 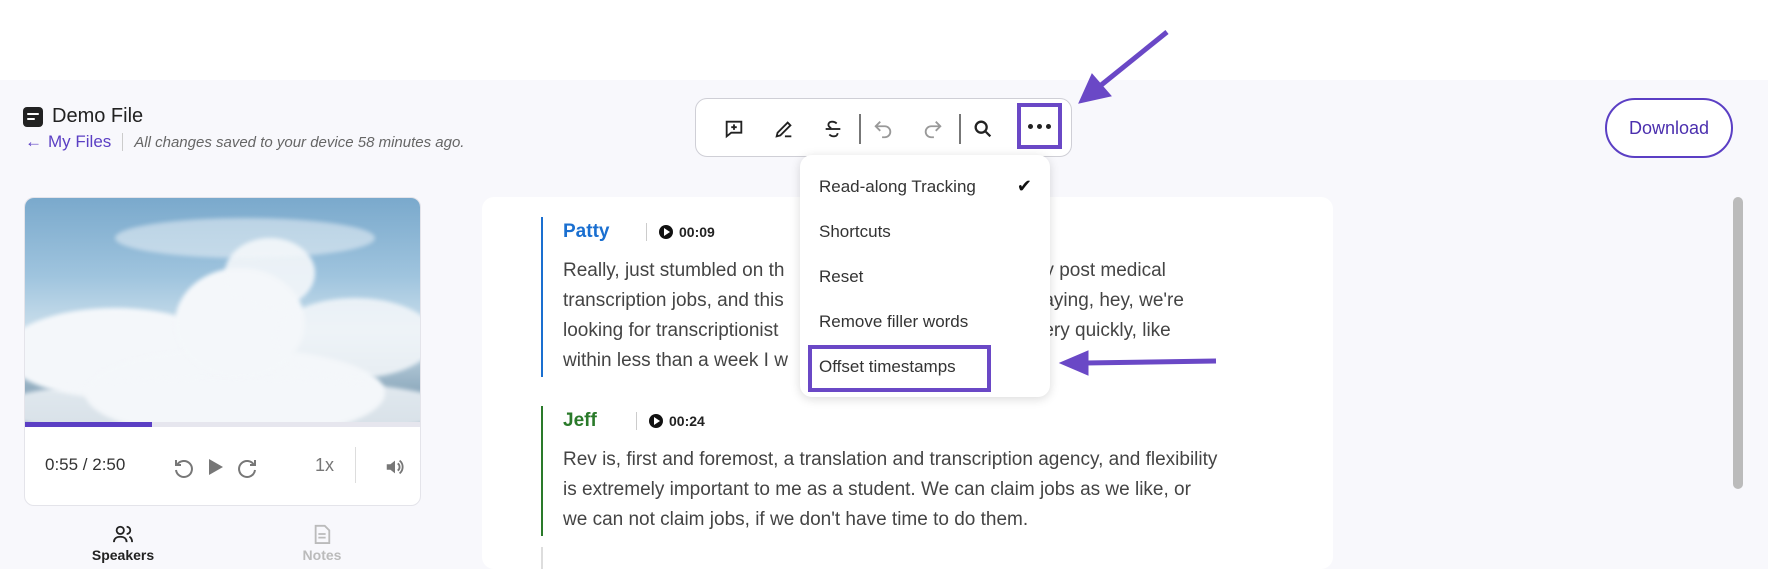 What do you see at coordinates (897, 187) in the screenshot?
I see `menu-item-read-along: Read-along Tracking` at bounding box center [897, 187].